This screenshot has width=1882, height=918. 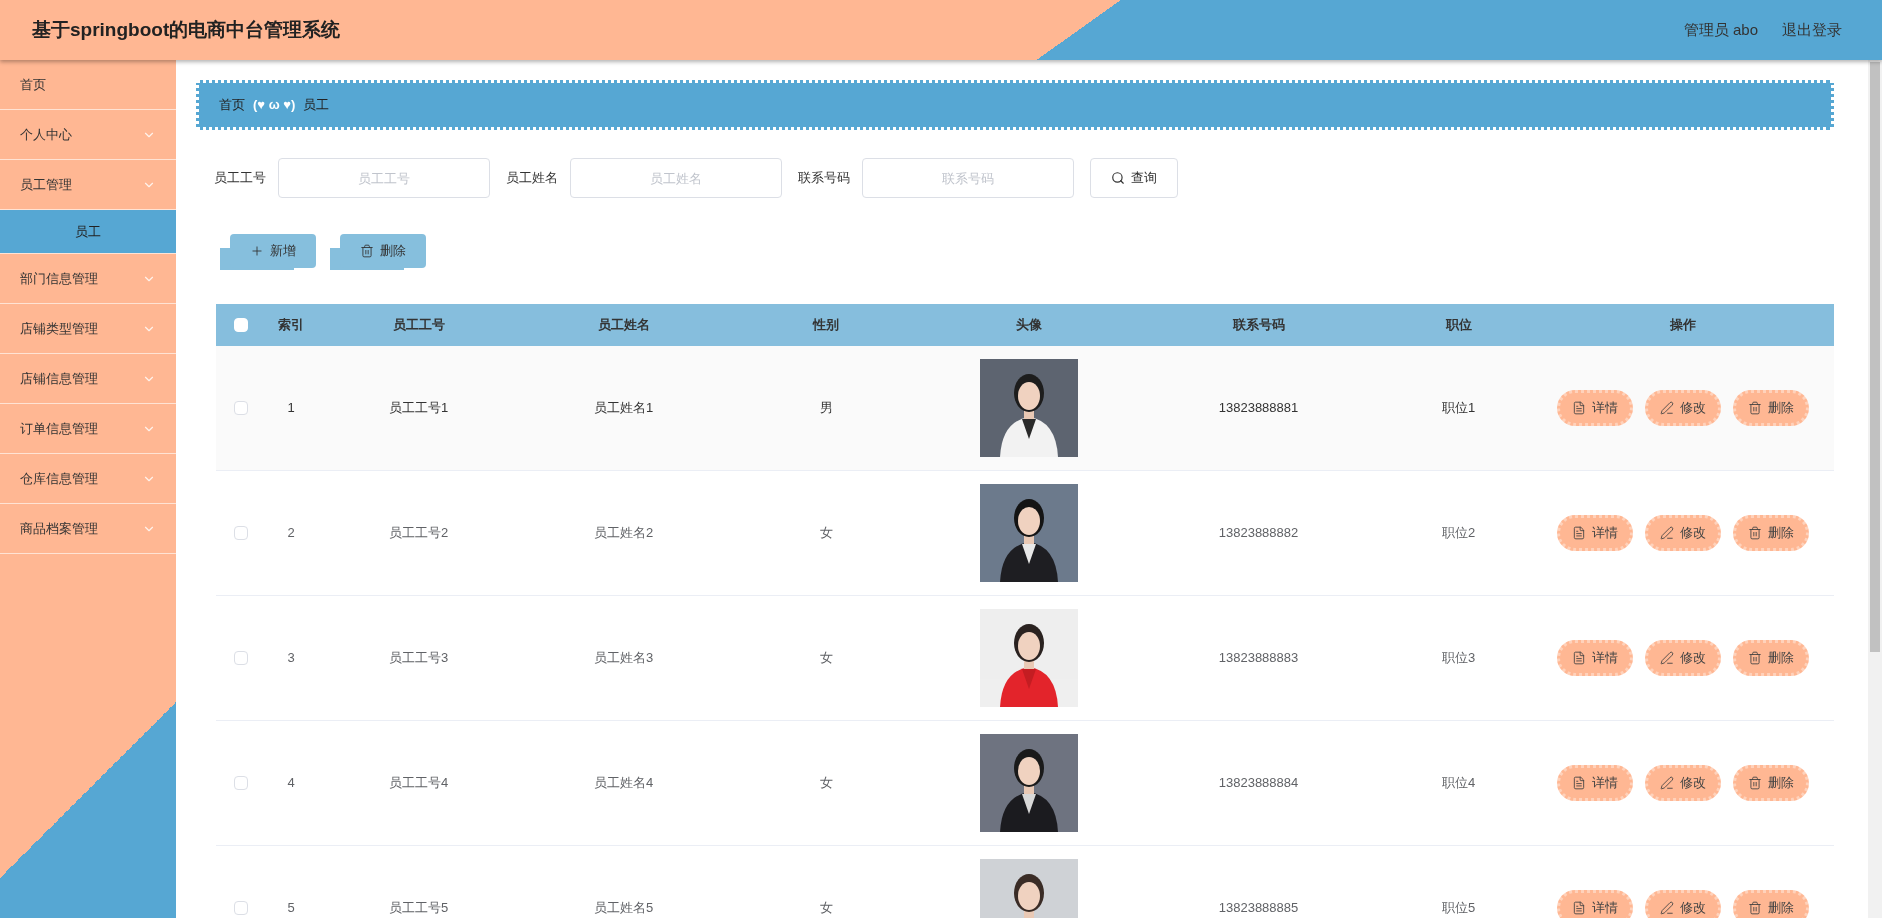 What do you see at coordinates (418, 908) in the screenshot?
I see `table-cell-text: 员工工号5` at bounding box center [418, 908].